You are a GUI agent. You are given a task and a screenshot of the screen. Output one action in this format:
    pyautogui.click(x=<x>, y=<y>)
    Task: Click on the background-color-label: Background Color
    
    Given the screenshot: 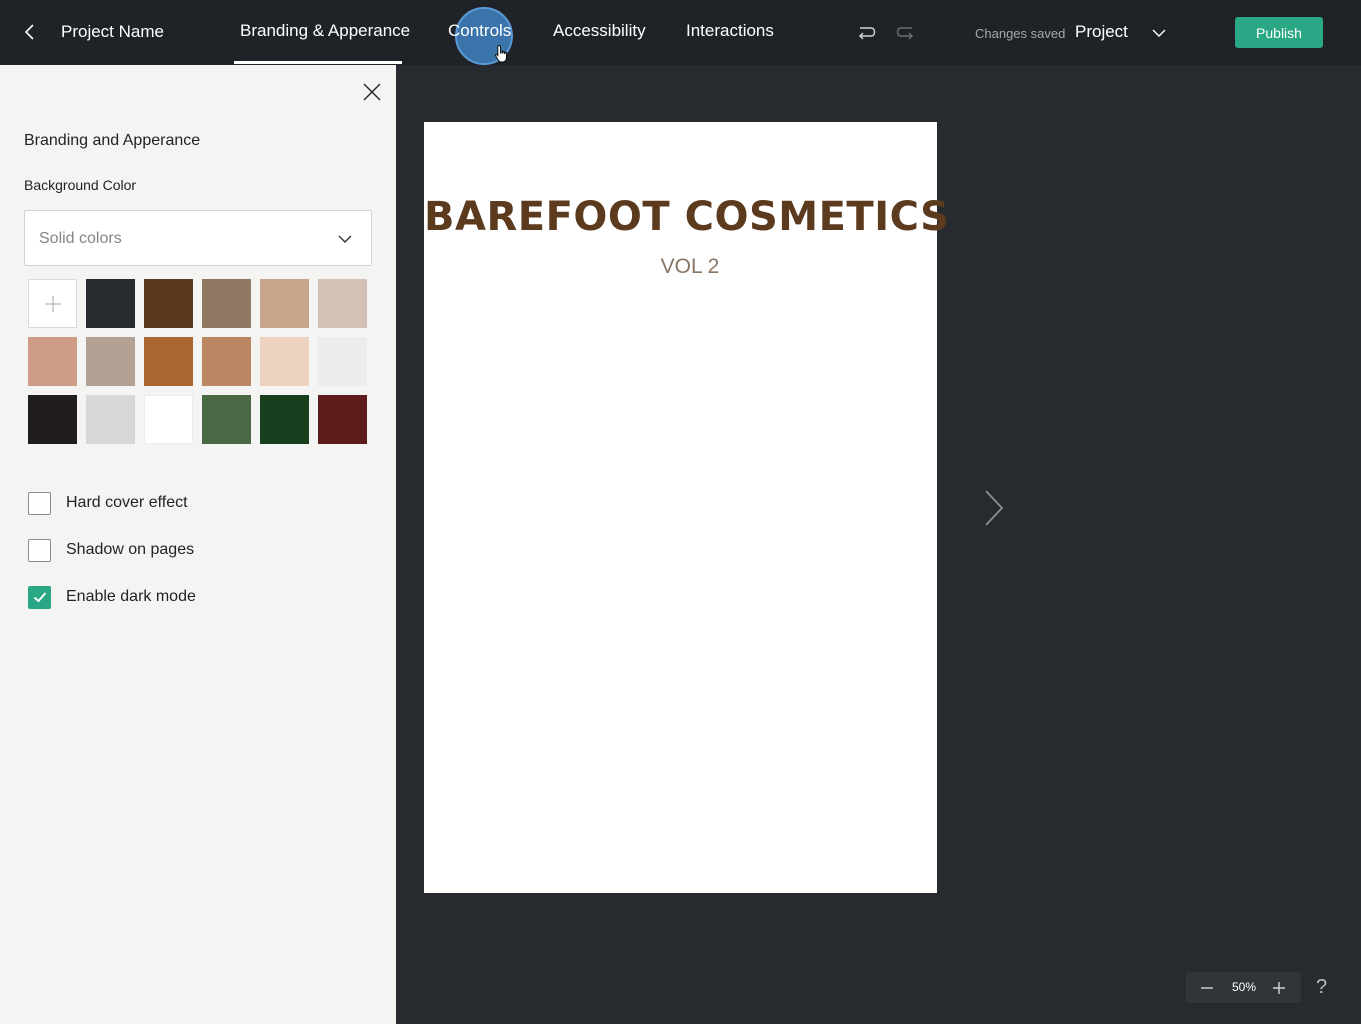 What is the action you would take?
    pyautogui.click(x=80, y=185)
    